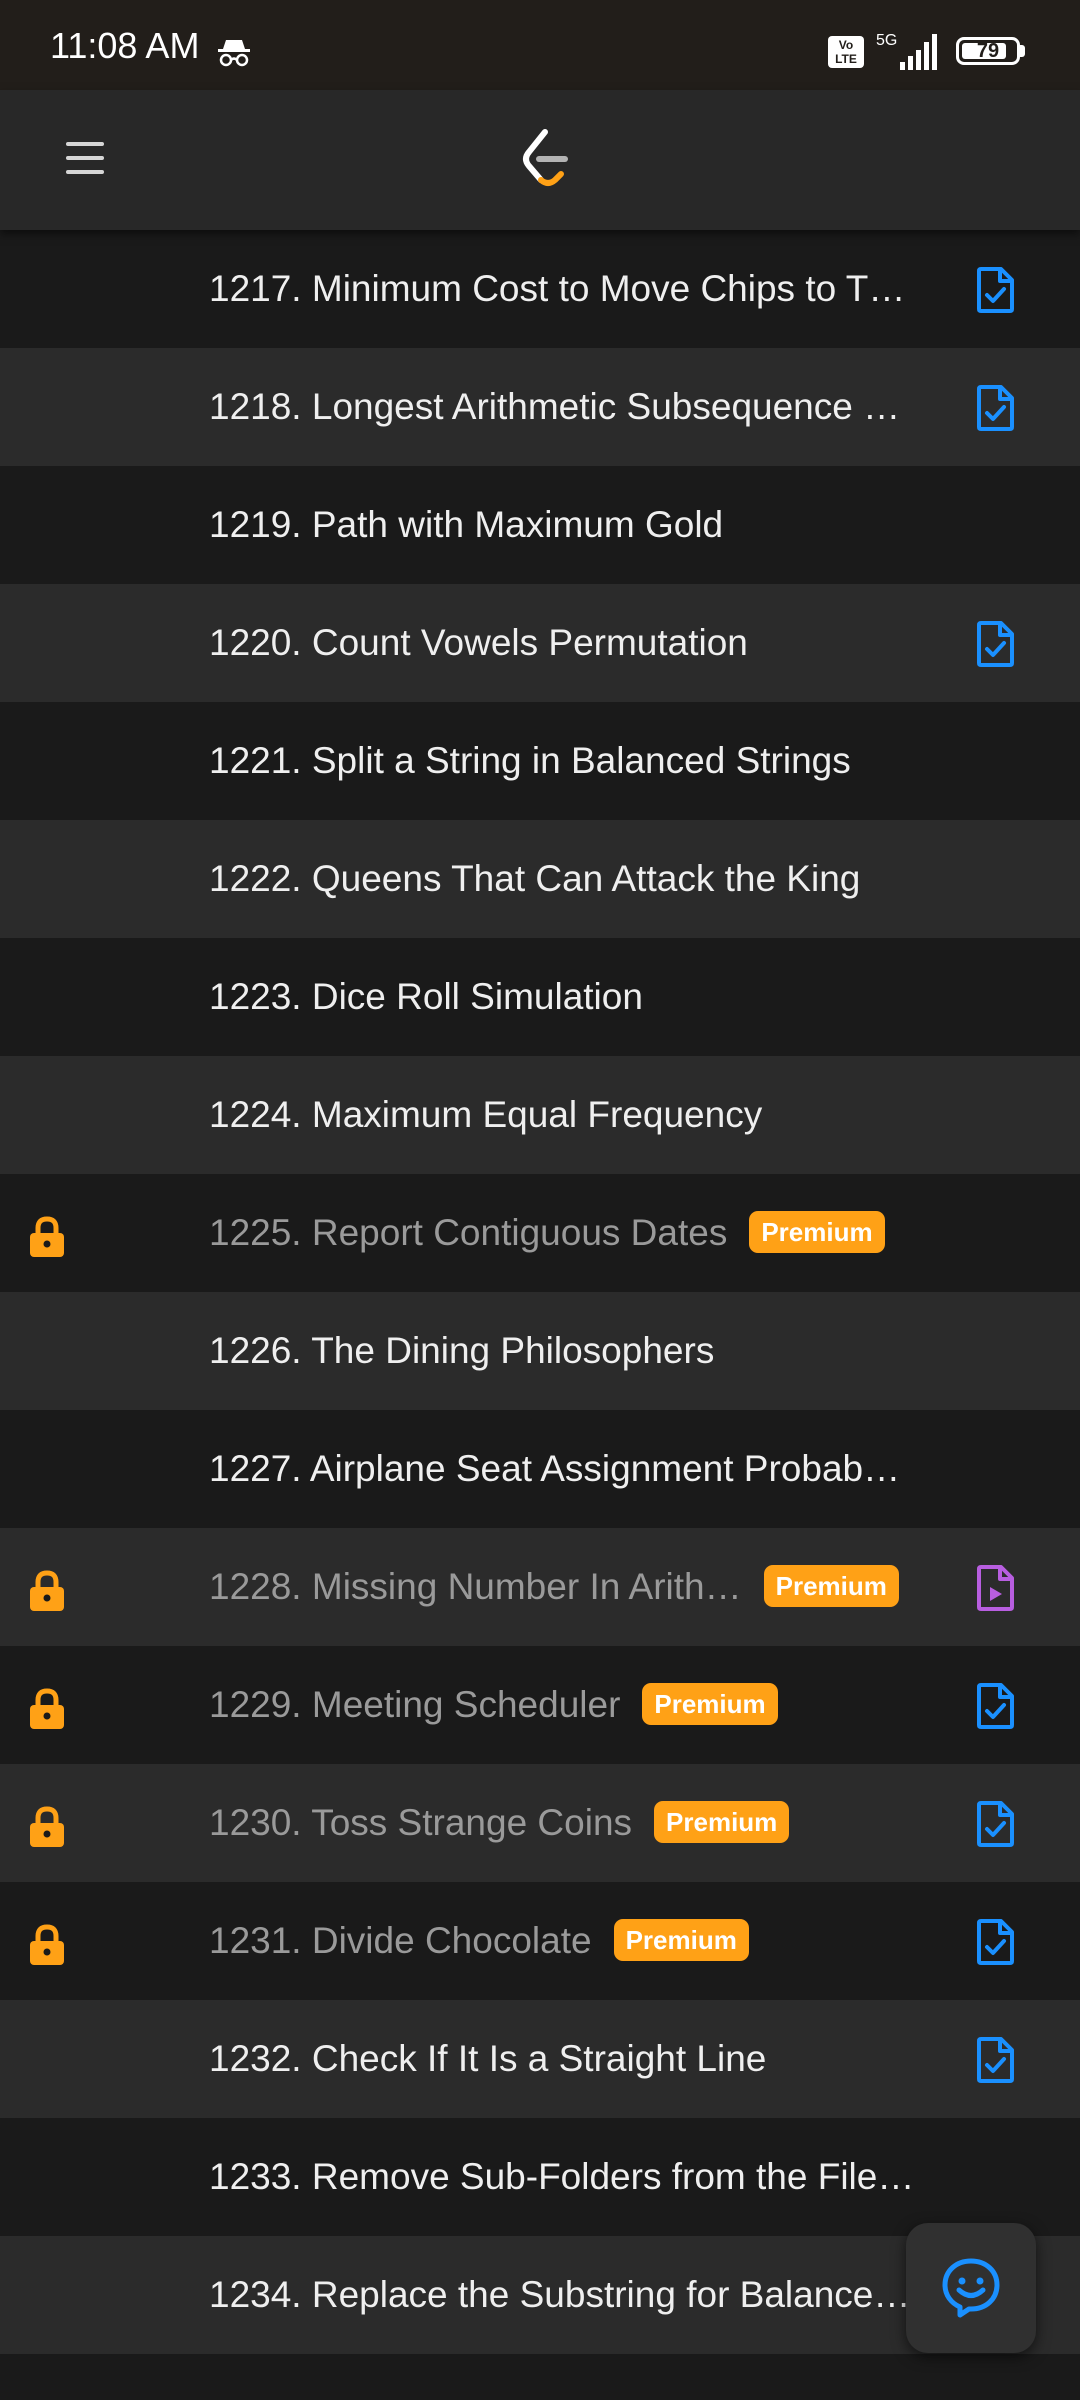 The width and height of the screenshot is (1080, 2400). I want to click on problem-title: 1224. Maximum Equal Frequency, so click(485, 1115).